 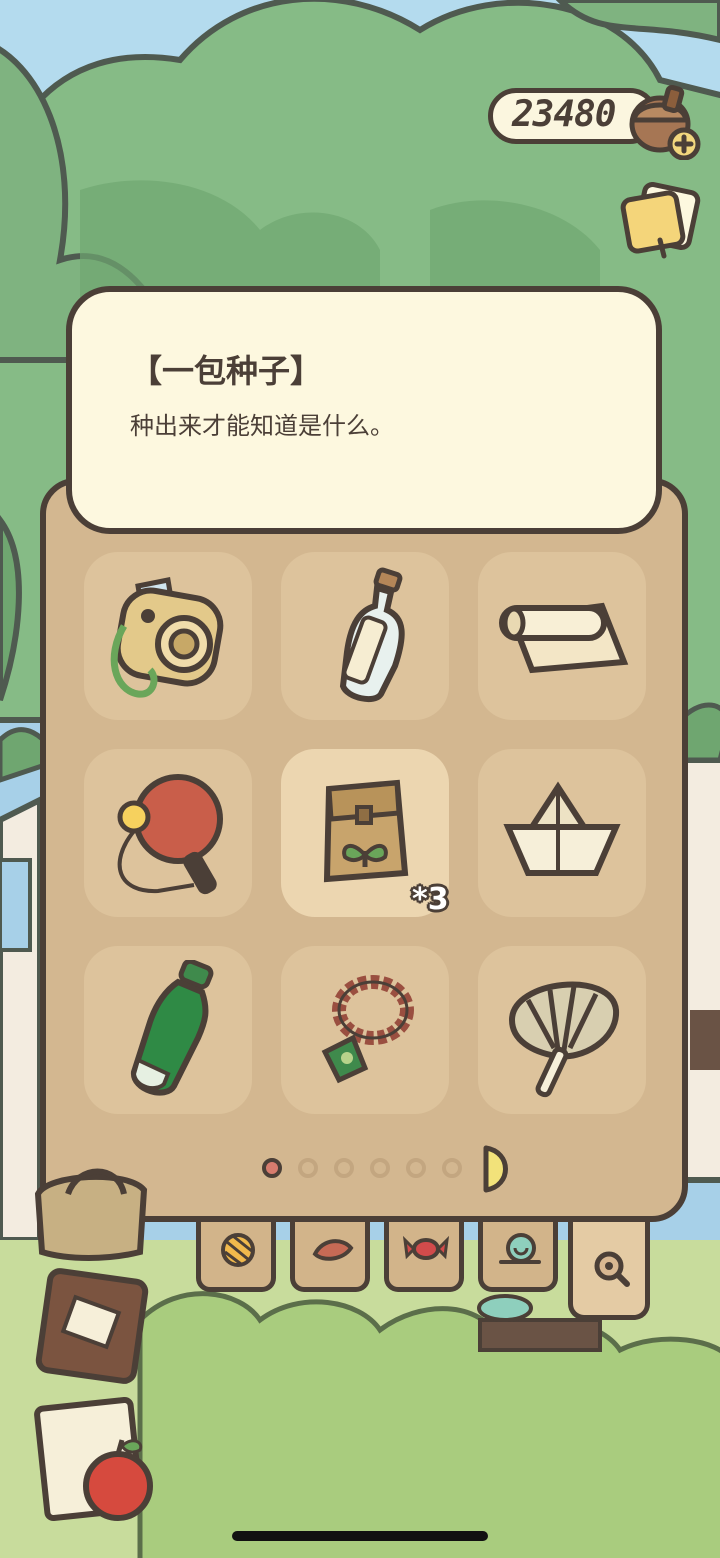 I want to click on charm-icon, so click(x=367, y=1029).